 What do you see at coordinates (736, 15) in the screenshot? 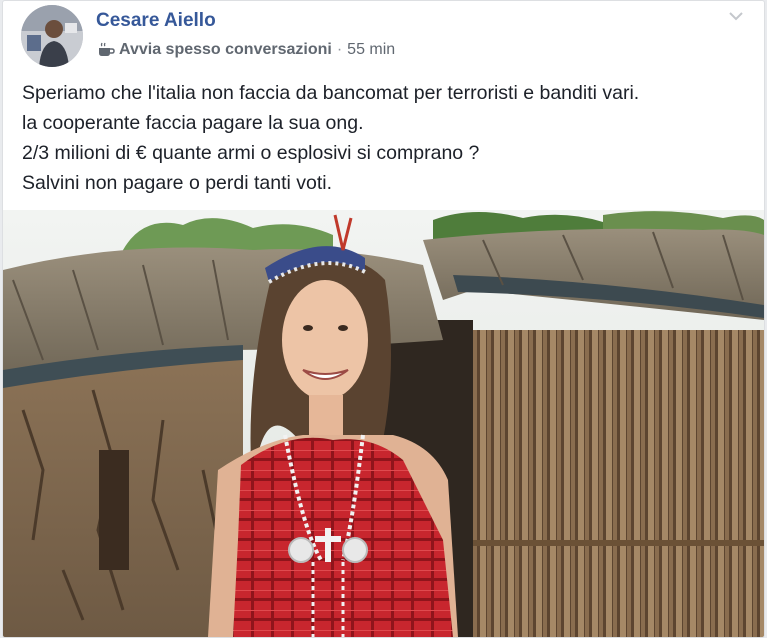
I see `chevron-down-icon` at bounding box center [736, 15].